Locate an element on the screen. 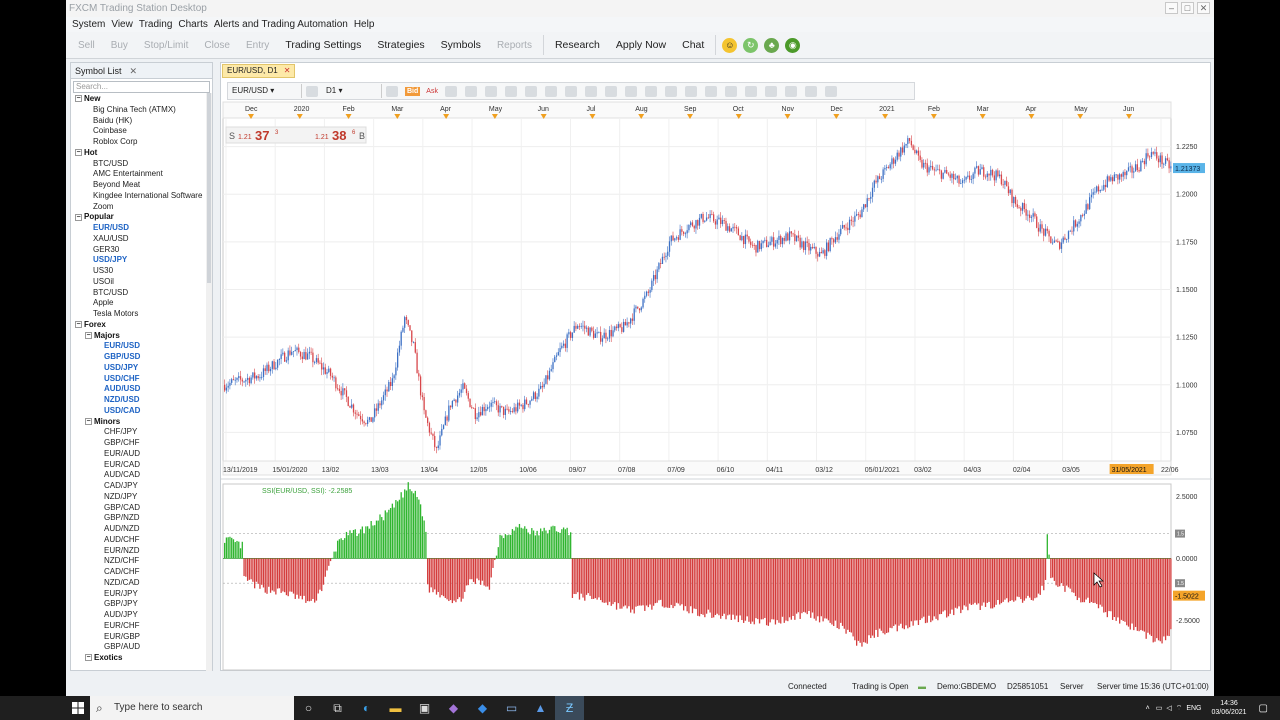 The width and height of the screenshot is (1280, 720). tree-group: − Forex is located at coordinates (142, 325).